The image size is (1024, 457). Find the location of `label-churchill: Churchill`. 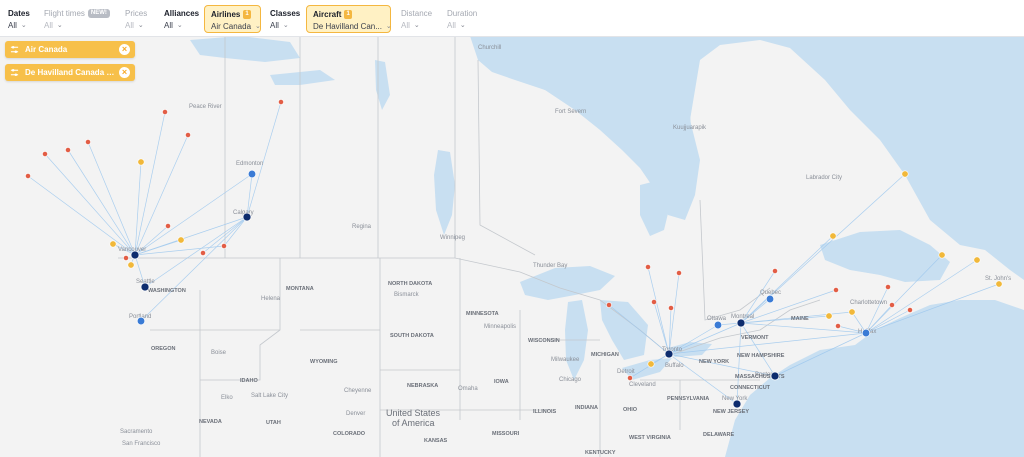

label-churchill: Churchill is located at coordinates (489, 48).